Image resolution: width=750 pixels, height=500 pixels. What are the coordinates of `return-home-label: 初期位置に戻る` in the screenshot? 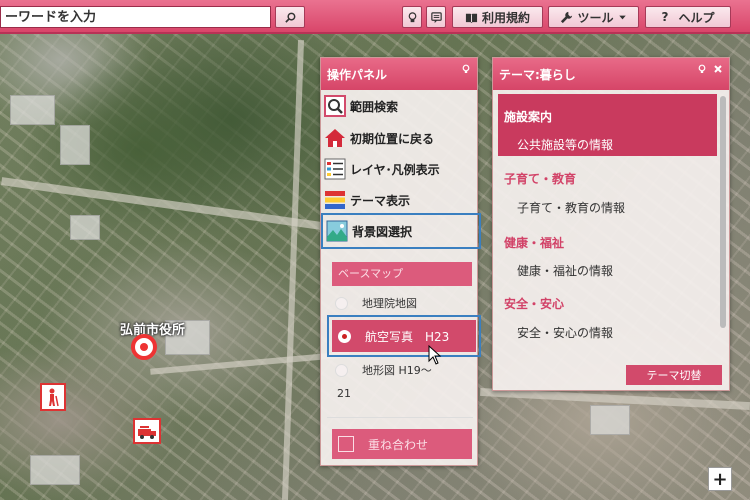 It's located at (392, 138).